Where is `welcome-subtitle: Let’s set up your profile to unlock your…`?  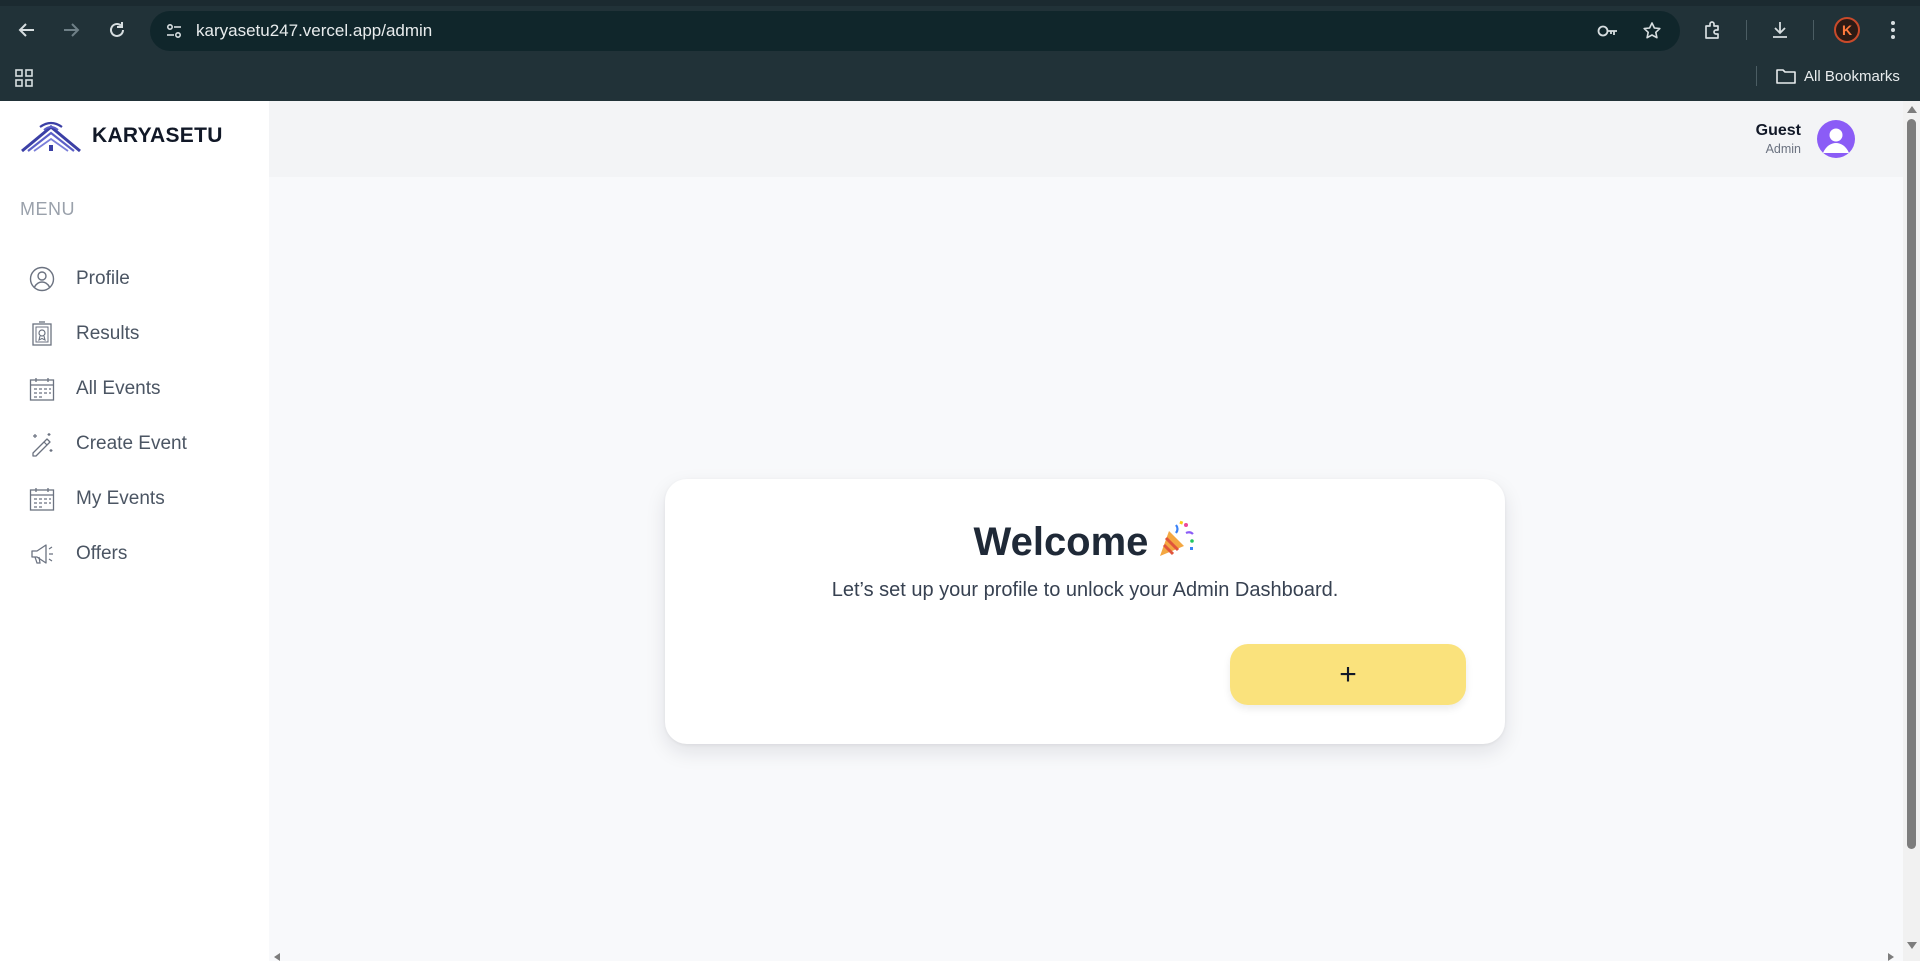
welcome-subtitle: Let’s set up your profile to unlock your… is located at coordinates (1085, 590).